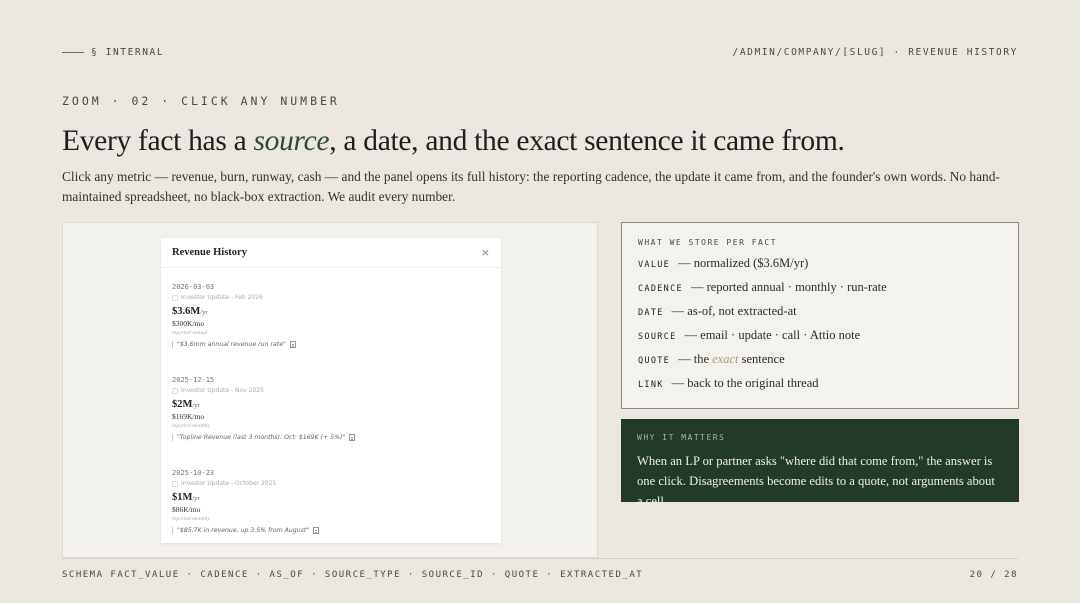 This screenshot has height=603, width=1080. I want to click on field-desc: — email · update · call · Attio note, so click(772, 335).